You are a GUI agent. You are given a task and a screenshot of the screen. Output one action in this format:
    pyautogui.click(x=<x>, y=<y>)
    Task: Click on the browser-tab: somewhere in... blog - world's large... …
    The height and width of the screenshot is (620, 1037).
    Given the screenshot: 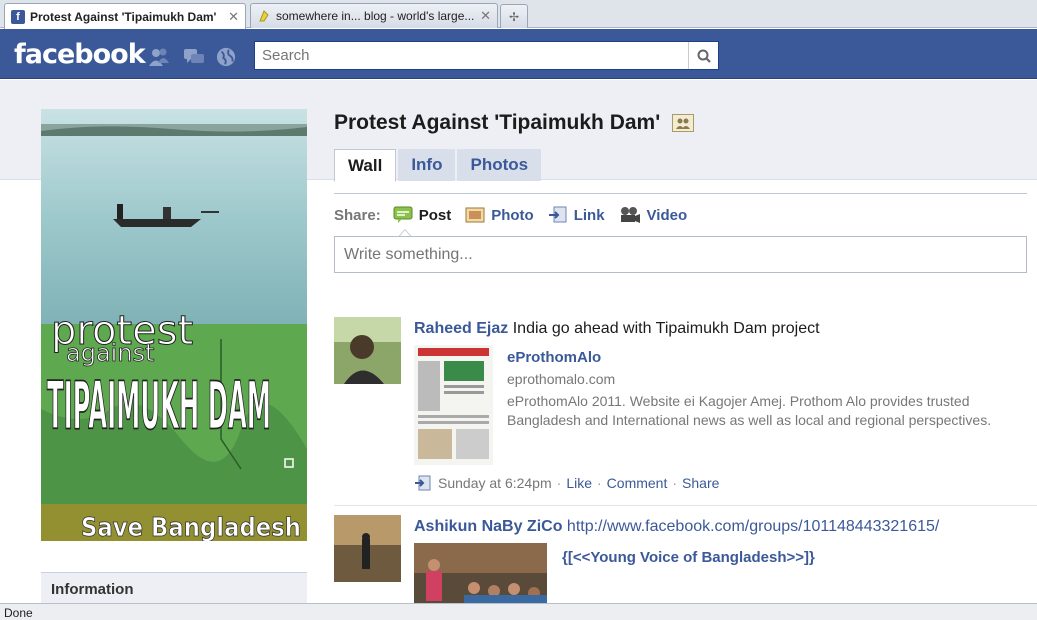 What is the action you would take?
    pyautogui.click(x=374, y=15)
    